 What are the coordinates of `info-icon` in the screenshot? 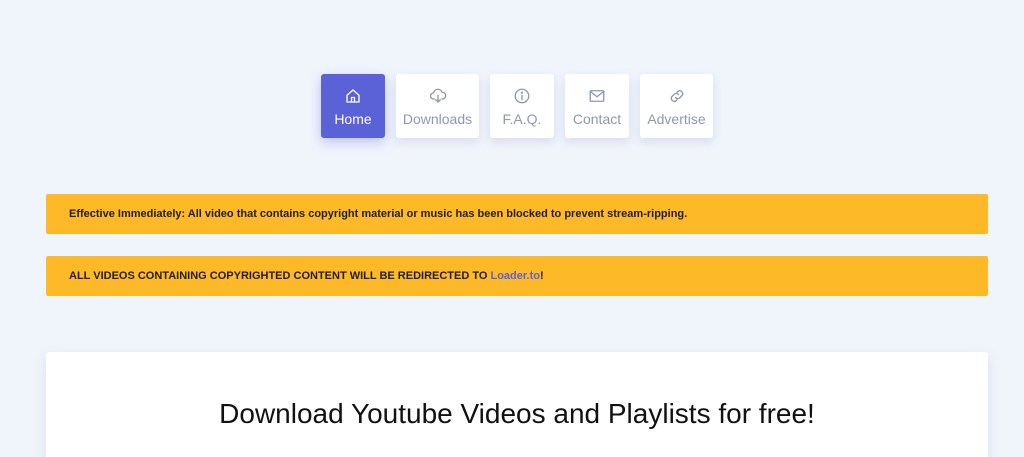 It's located at (522, 96).